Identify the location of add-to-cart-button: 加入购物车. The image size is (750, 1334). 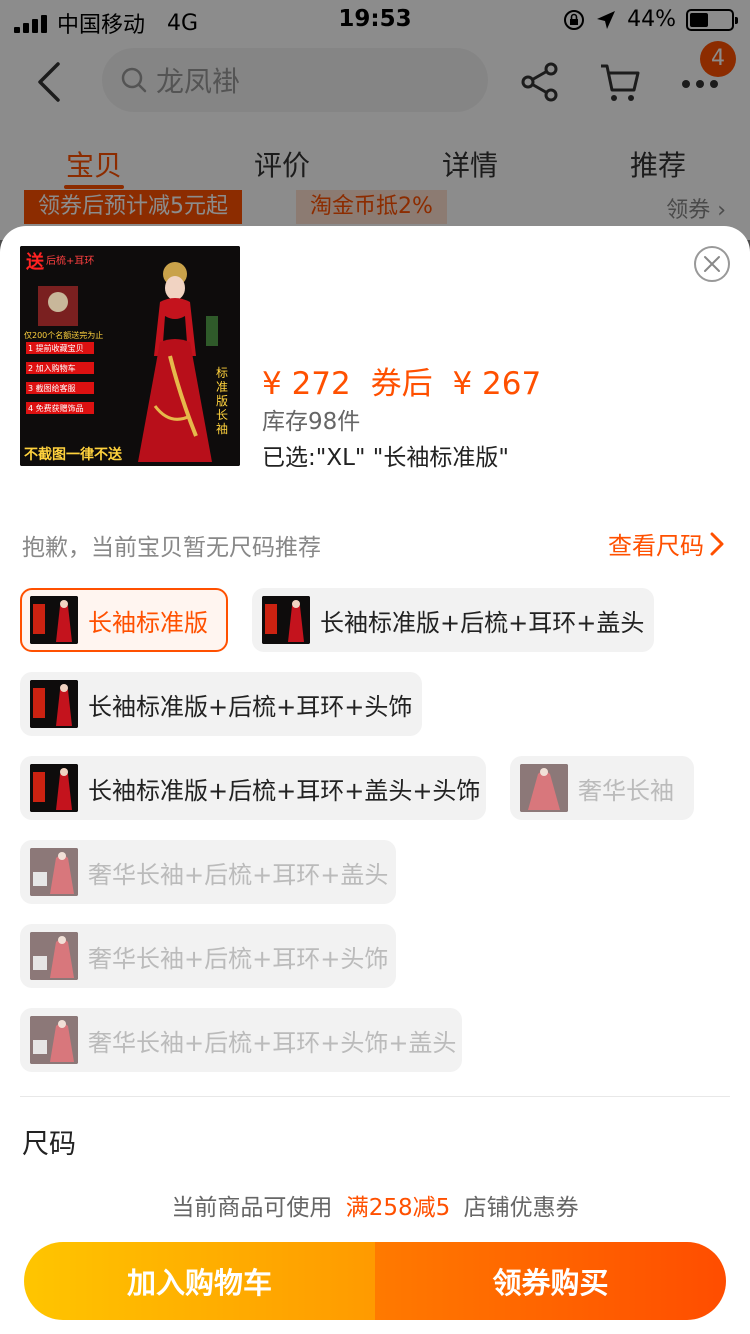
(199, 1281).